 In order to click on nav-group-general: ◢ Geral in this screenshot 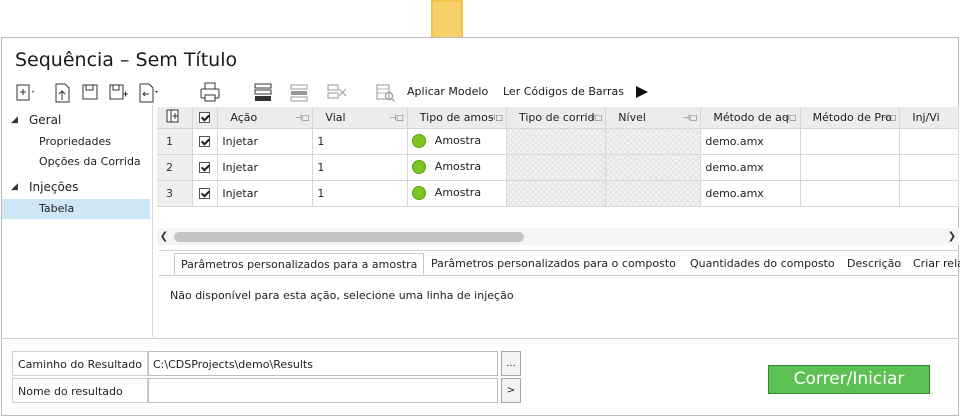, I will do `click(77, 120)`.